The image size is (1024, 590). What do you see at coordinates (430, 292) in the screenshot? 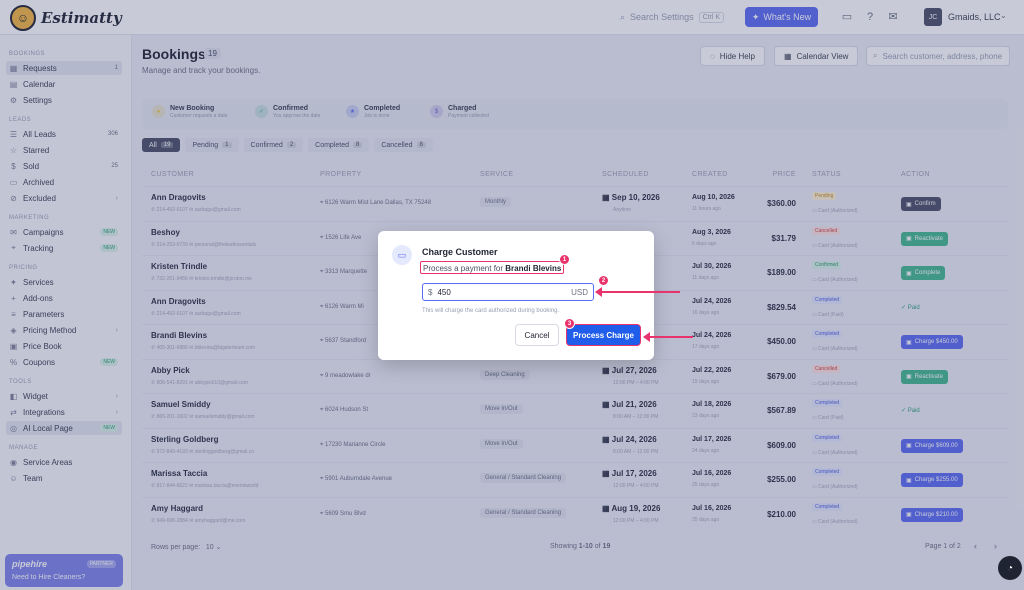
I see `currency-symbol: $` at bounding box center [430, 292].